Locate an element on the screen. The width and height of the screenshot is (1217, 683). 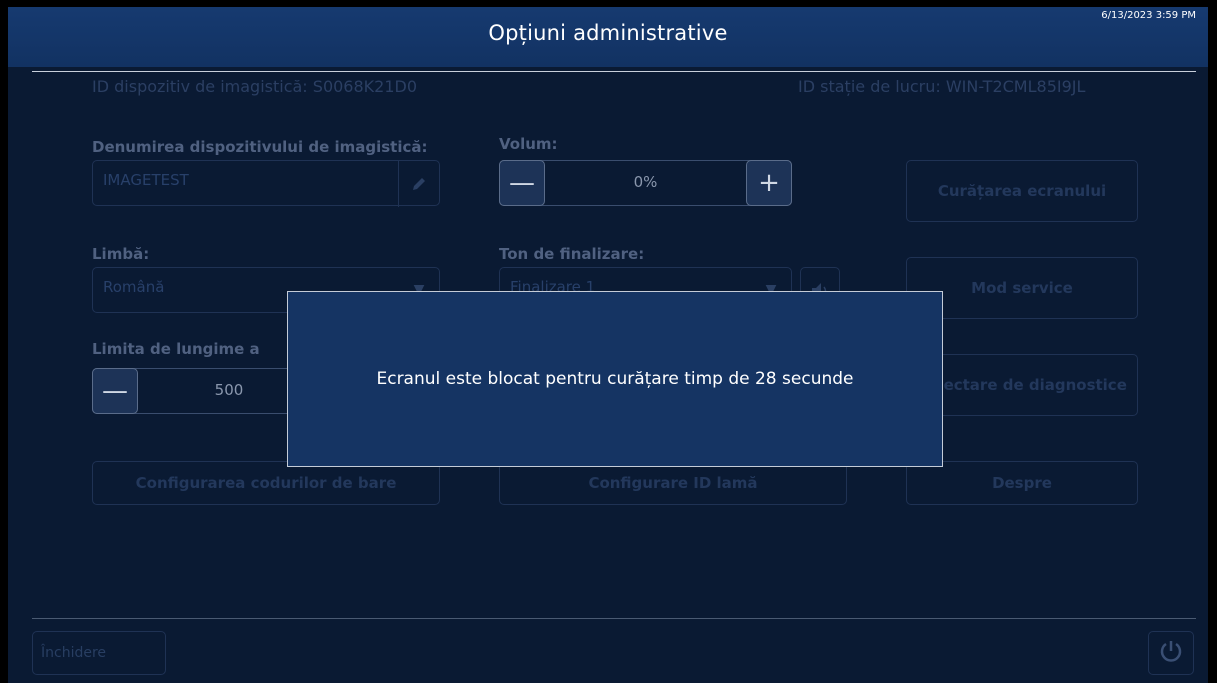
device-name-value: IMAGETEST is located at coordinates (146, 180).